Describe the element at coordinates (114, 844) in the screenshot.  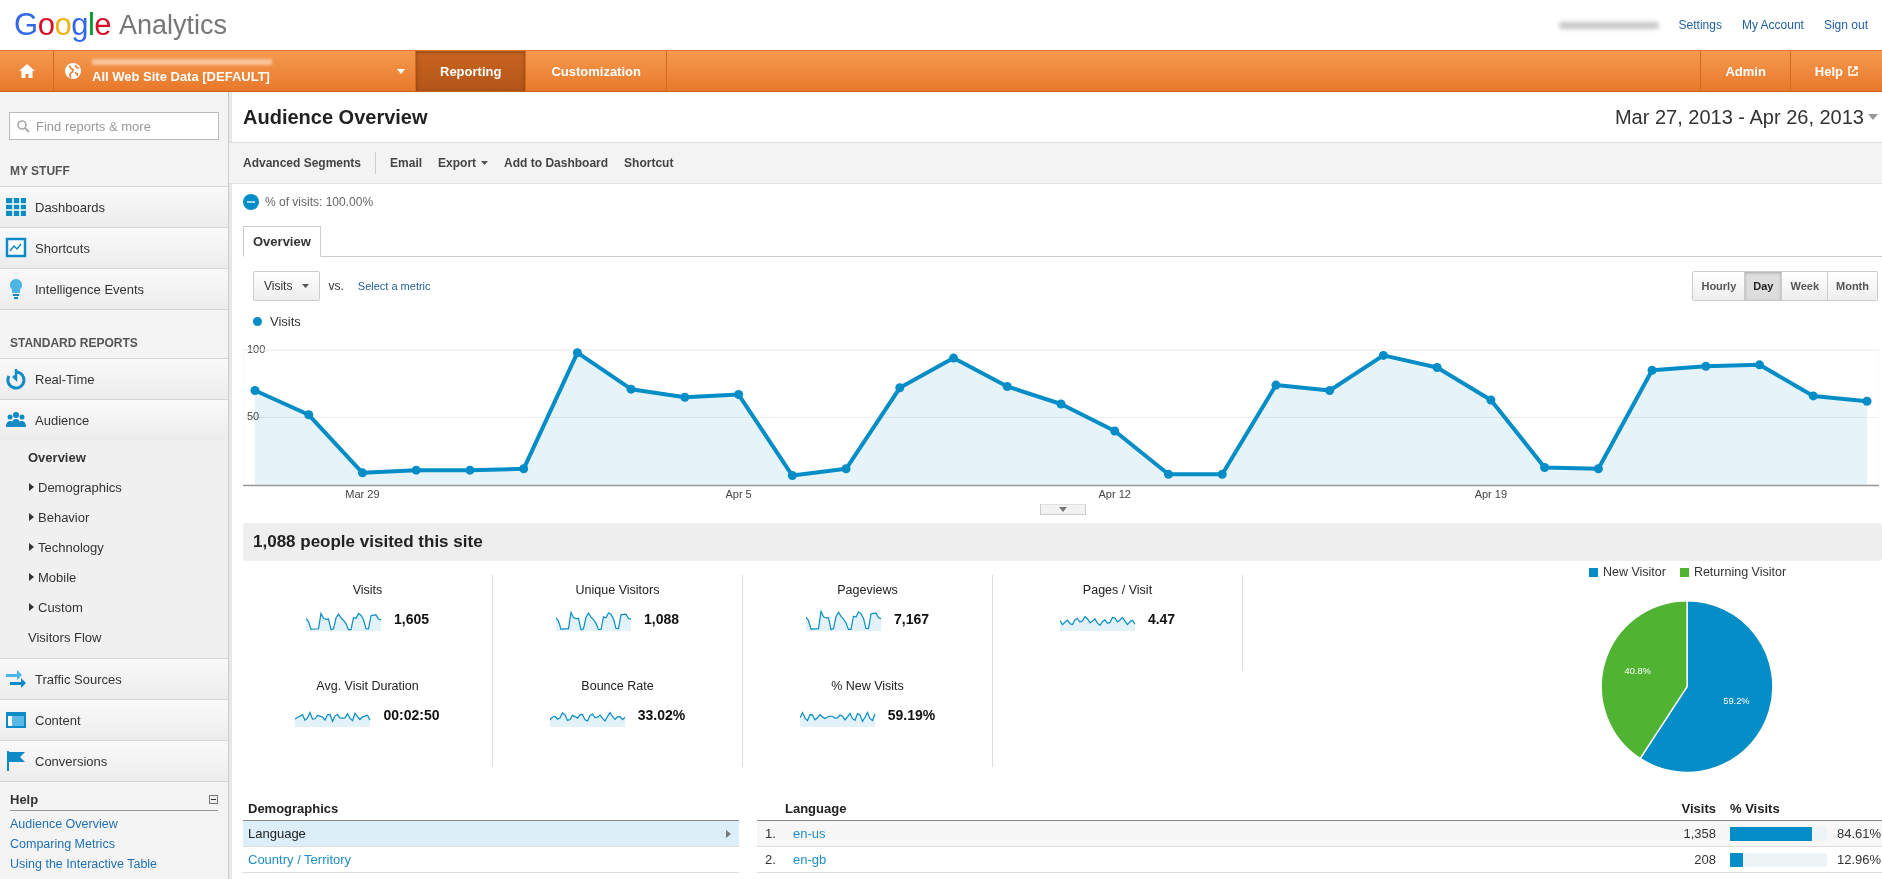
I see `help-link: Comparing Metrics` at that location.